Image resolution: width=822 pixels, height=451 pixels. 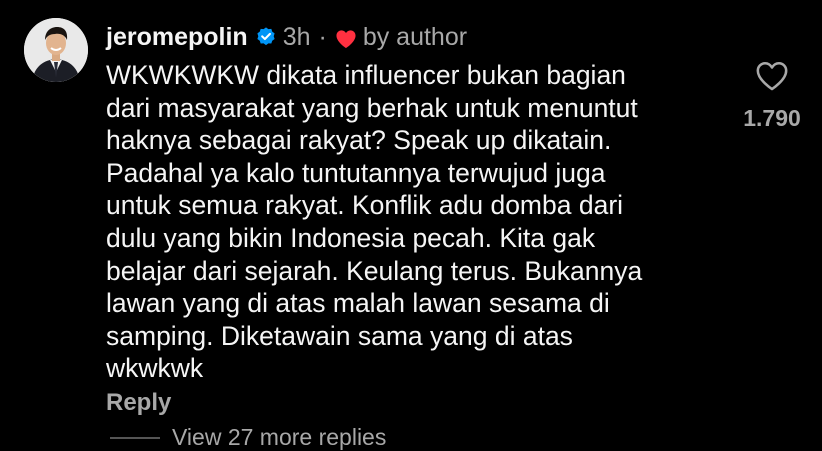 I want to click on like-button, so click(x=772, y=76).